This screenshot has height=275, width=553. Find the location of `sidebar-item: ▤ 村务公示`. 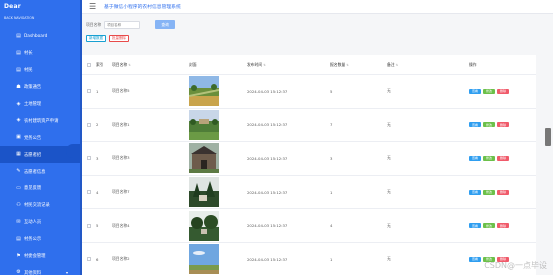

sidebar-item: ▤ 村务公示 is located at coordinates (40, 239).